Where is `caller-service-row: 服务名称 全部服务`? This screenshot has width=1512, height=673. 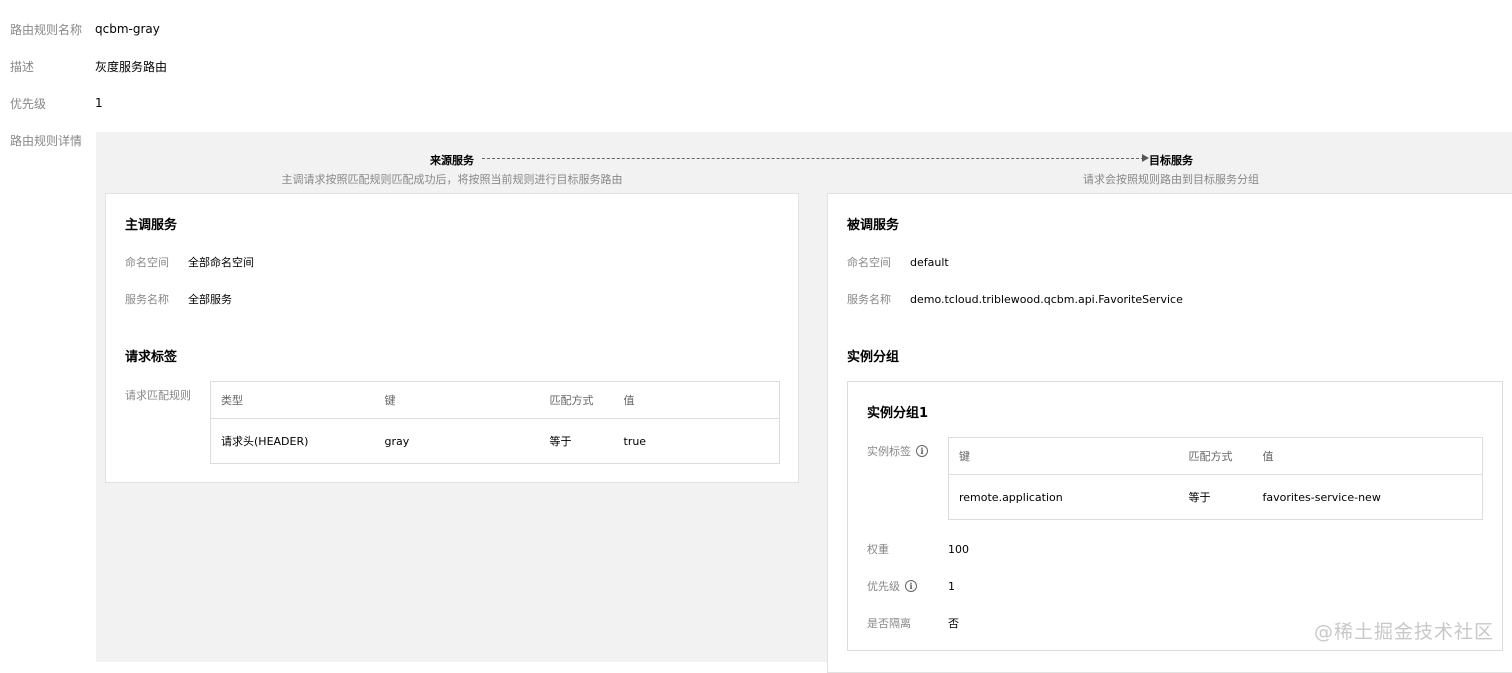 caller-service-row: 服务名称 全部服务 is located at coordinates (178, 299).